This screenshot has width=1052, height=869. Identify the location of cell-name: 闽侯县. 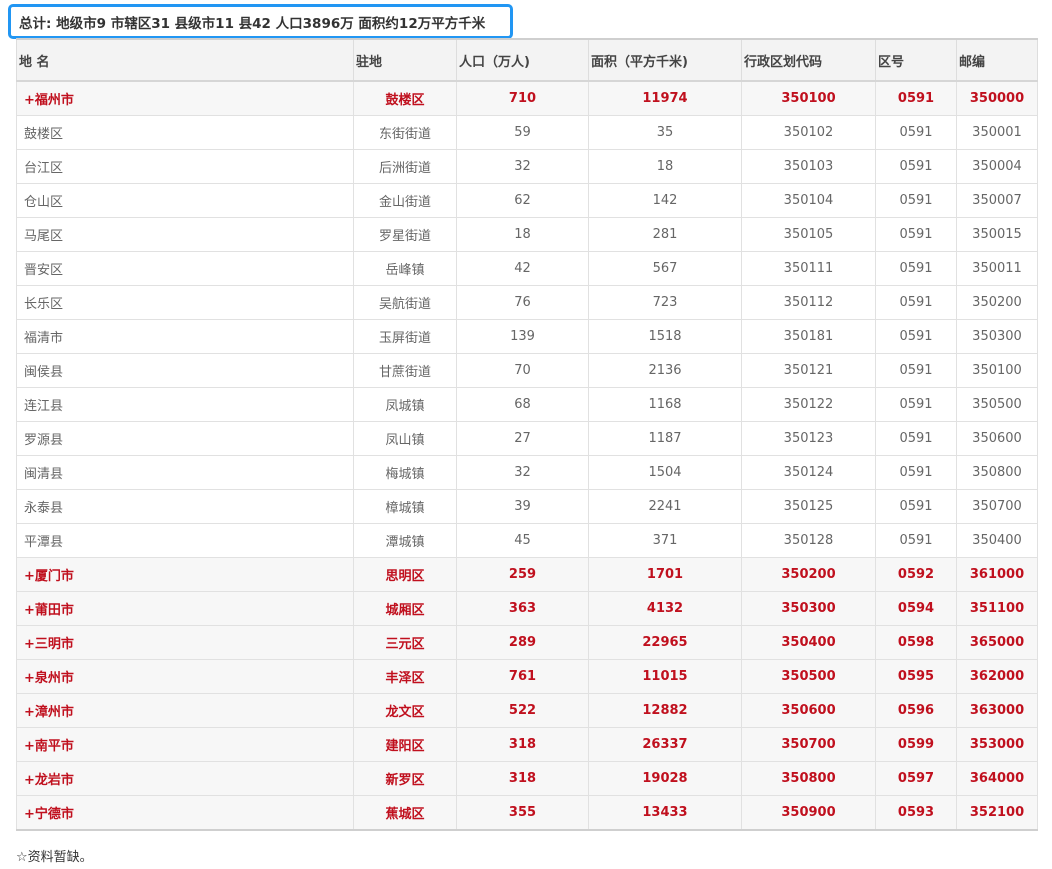
(185, 370).